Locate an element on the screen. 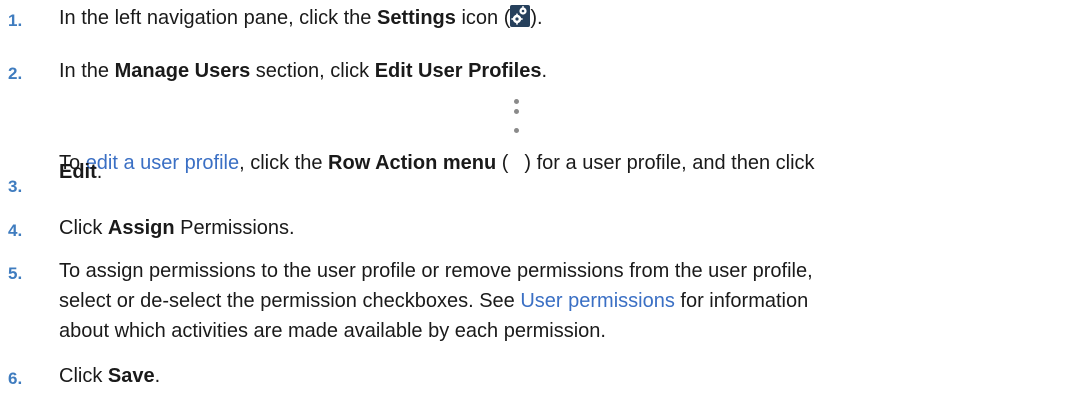 The height and width of the screenshot is (399, 1081). kebab-menu-icon is located at coordinates (516, 119).